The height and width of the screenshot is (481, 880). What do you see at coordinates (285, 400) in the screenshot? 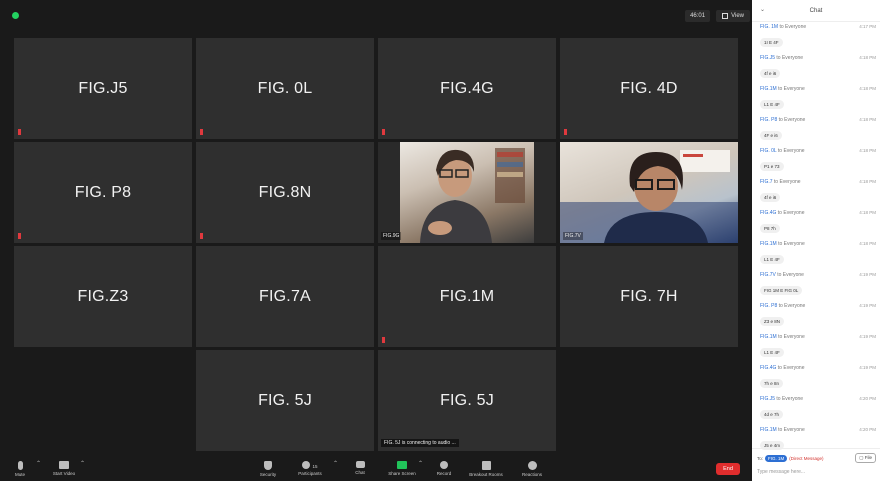
I see `participant-tile: FIG. 5J` at bounding box center [285, 400].